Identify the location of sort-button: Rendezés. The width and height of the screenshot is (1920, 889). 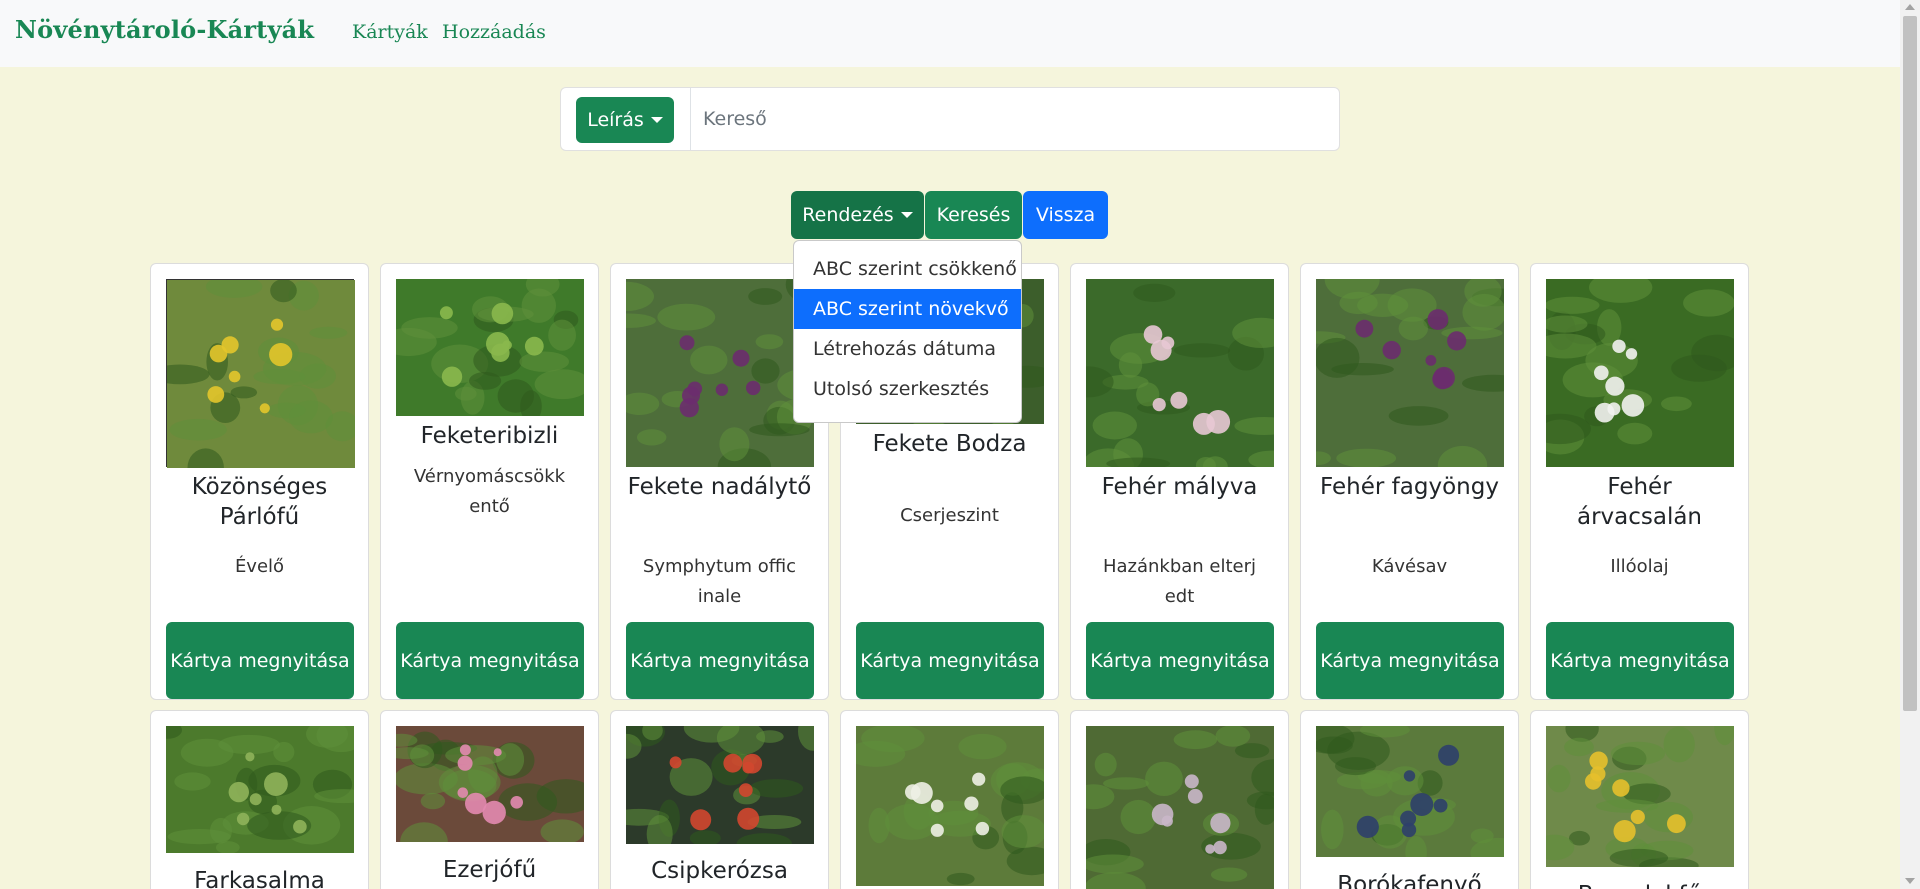
(857, 215).